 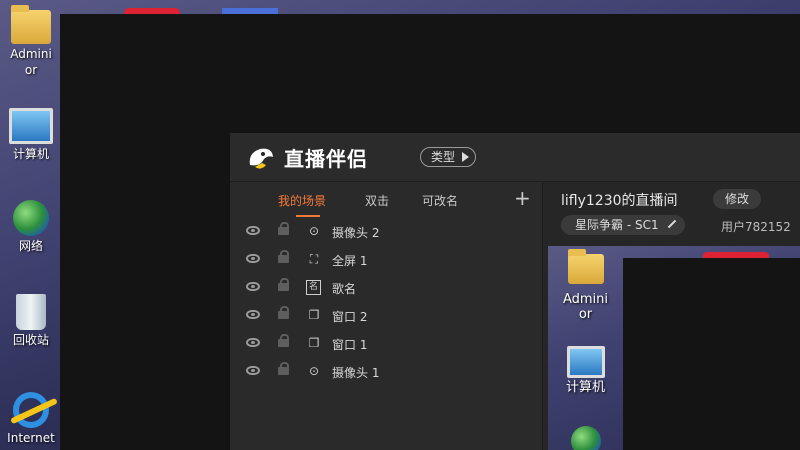 What do you see at coordinates (585, 307) in the screenshot?
I see `preview-icon-label: Admini or` at bounding box center [585, 307].